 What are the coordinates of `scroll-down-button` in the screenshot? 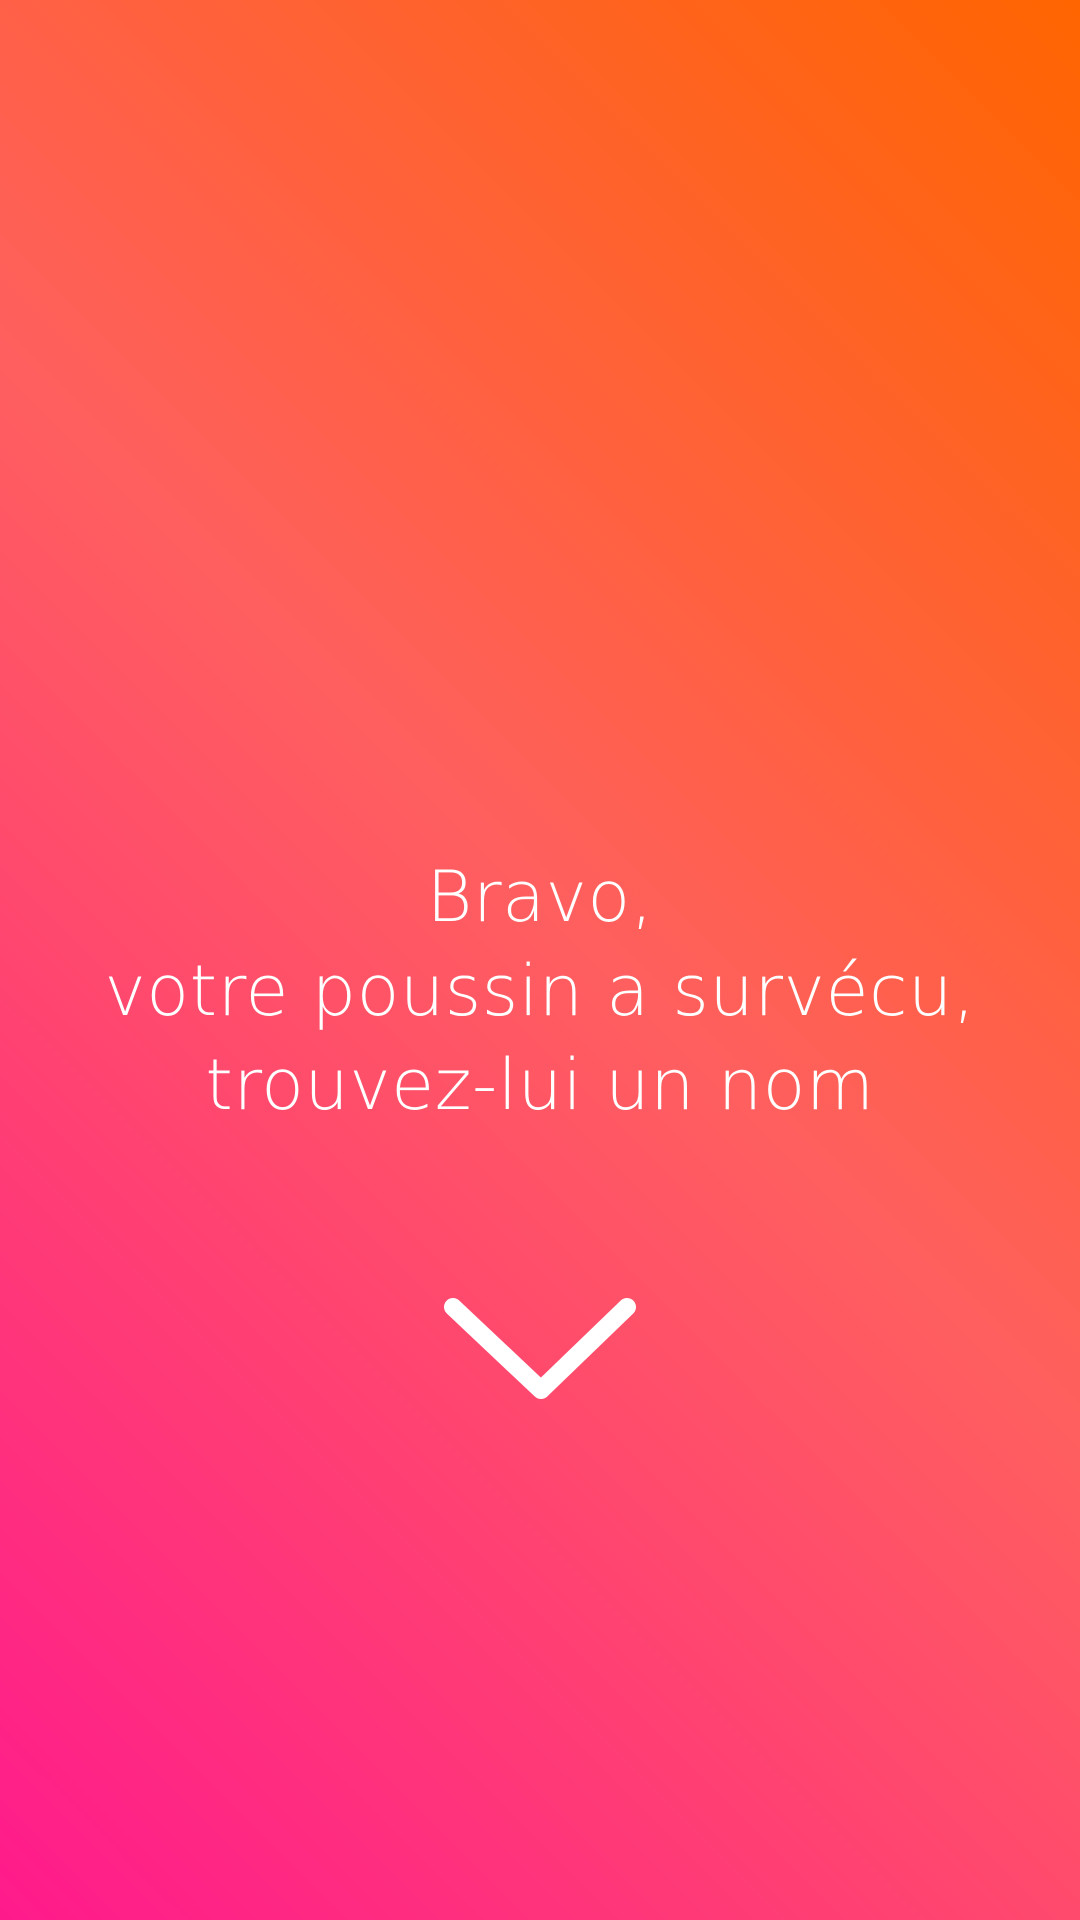 It's located at (540, 1352).